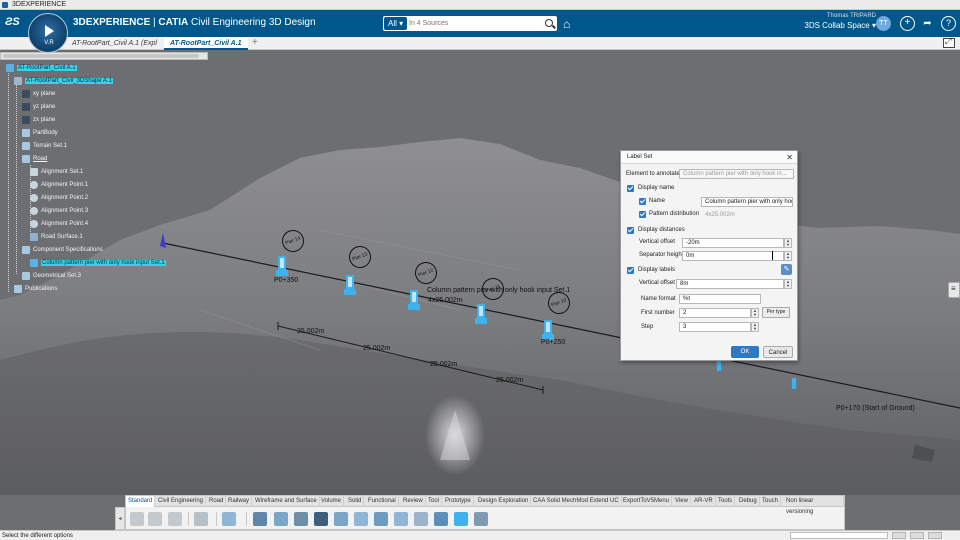  I want to click on name-checkbox, so click(642, 201).